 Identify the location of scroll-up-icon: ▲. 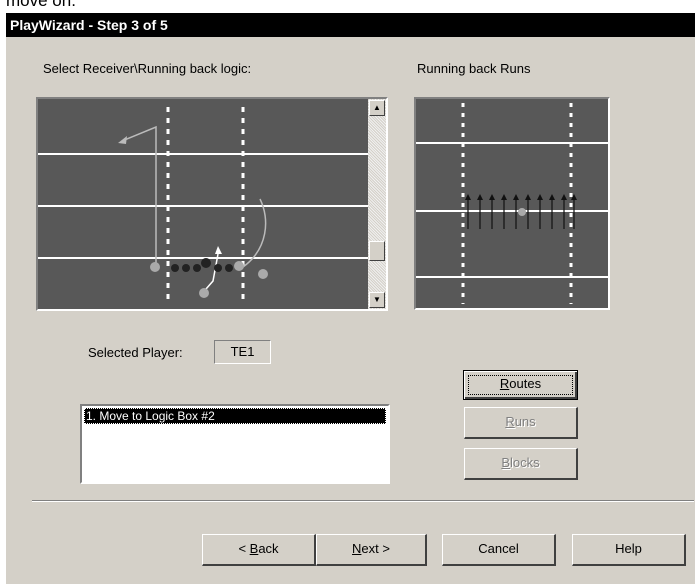
(377, 108).